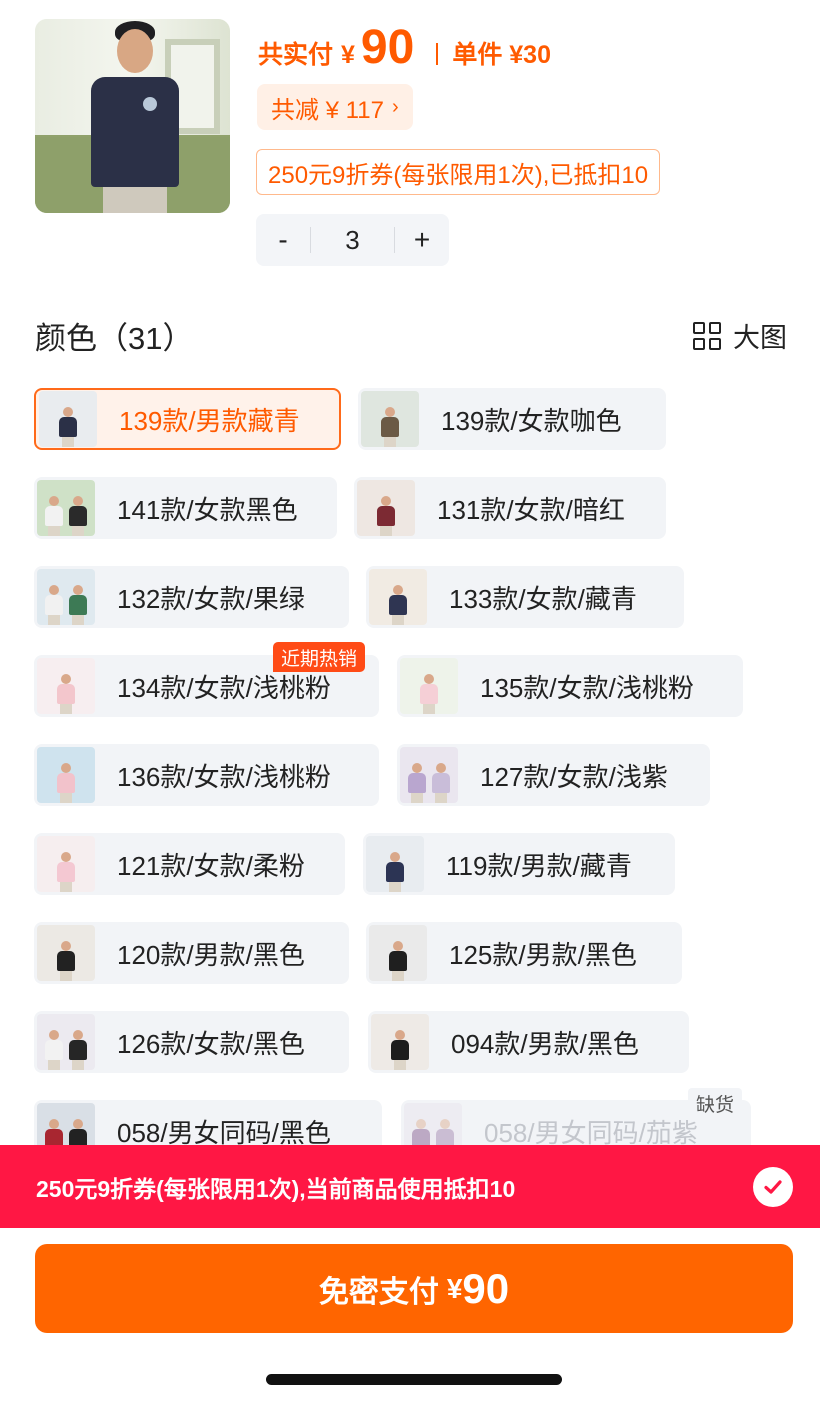 This screenshot has width=820, height=1401. Describe the element at coordinates (211, 1043) in the screenshot. I see `option-label: 126款/女款/黑色` at that location.